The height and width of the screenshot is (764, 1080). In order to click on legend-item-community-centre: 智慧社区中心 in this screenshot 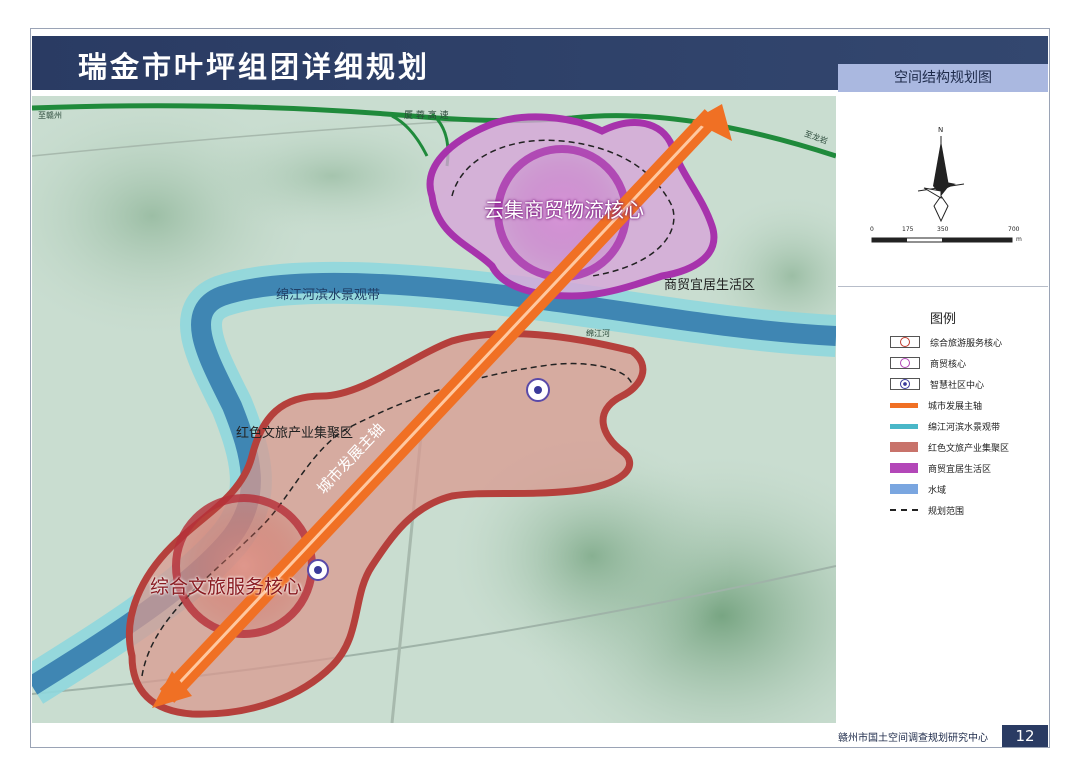, I will do `click(937, 384)`.